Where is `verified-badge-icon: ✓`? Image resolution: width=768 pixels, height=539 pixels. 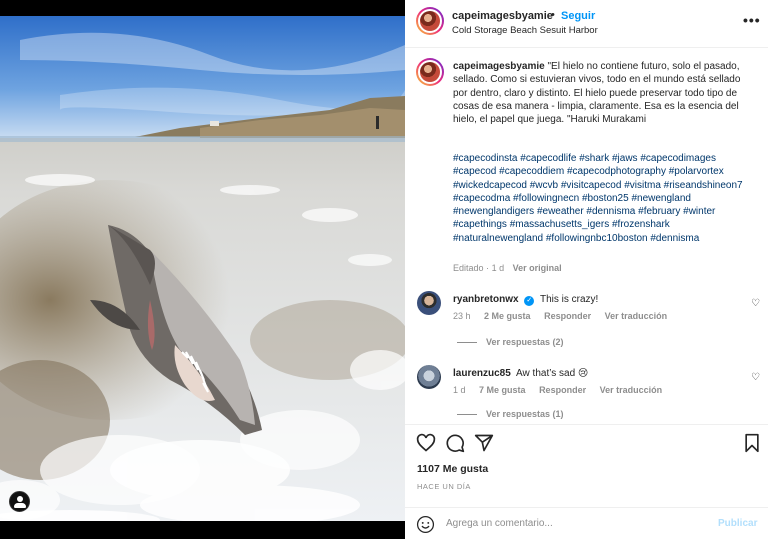 verified-badge-icon: ✓ is located at coordinates (529, 301).